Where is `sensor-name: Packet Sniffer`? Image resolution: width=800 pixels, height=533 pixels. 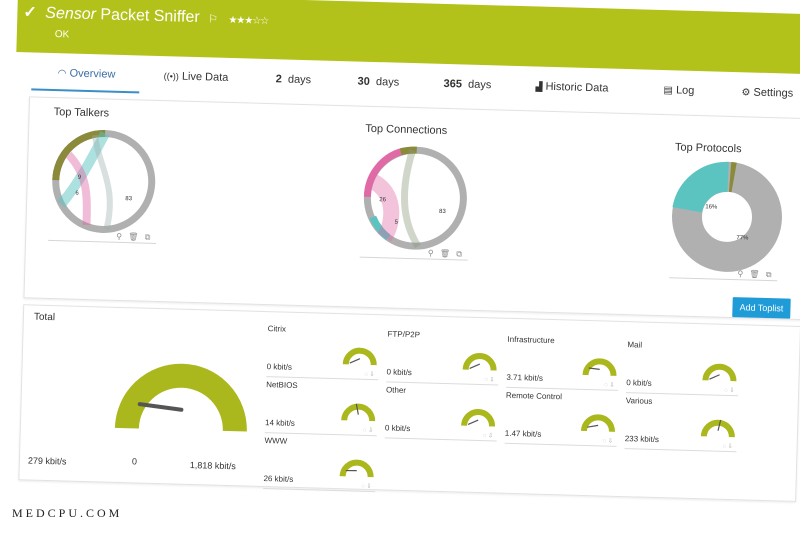 sensor-name: Packet Sniffer is located at coordinates (150, 16).